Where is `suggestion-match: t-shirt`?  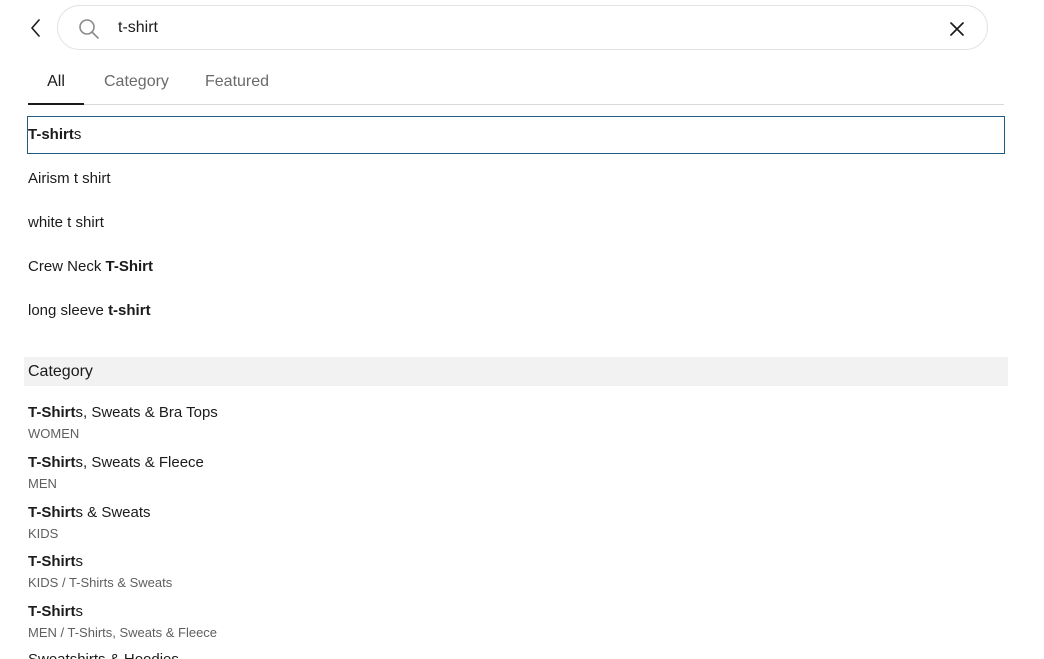 suggestion-match: t-shirt is located at coordinates (129, 310).